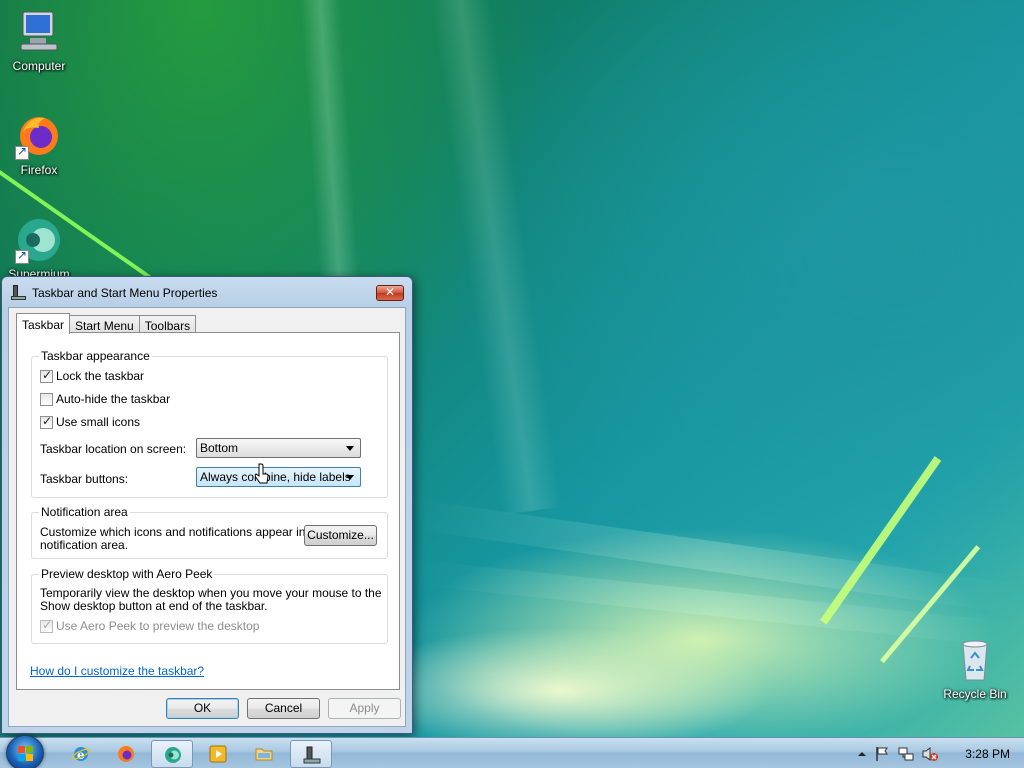  I want to click on taskbar-button-media-player, so click(218, 754).